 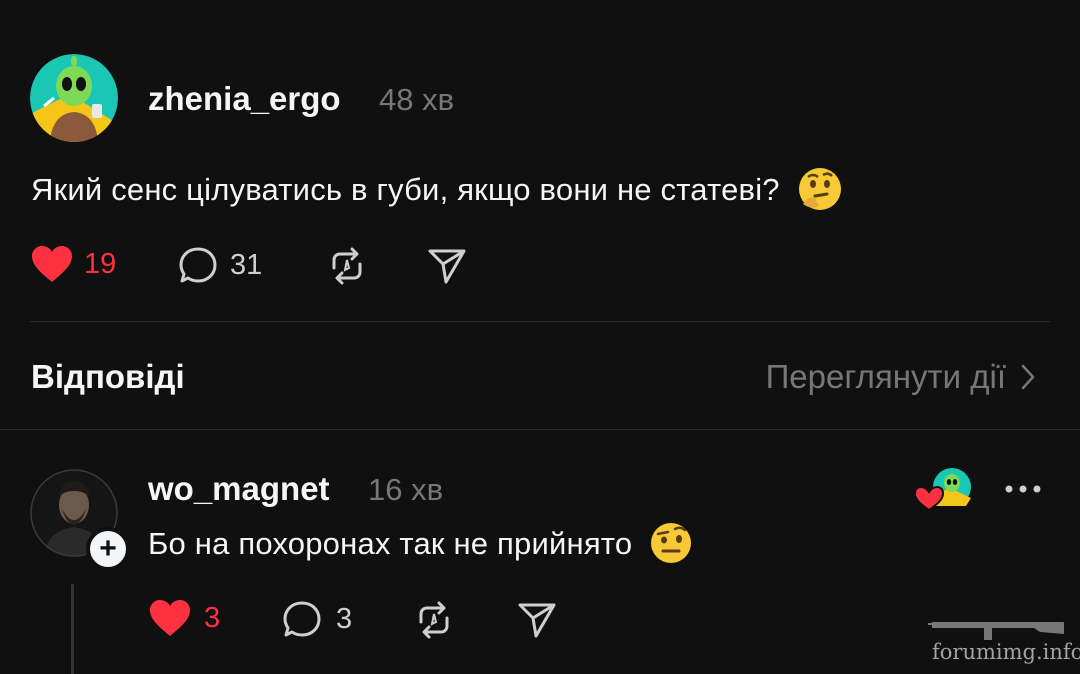 I want to click on rifle-watermark-icon, so click(x=996, y=631).